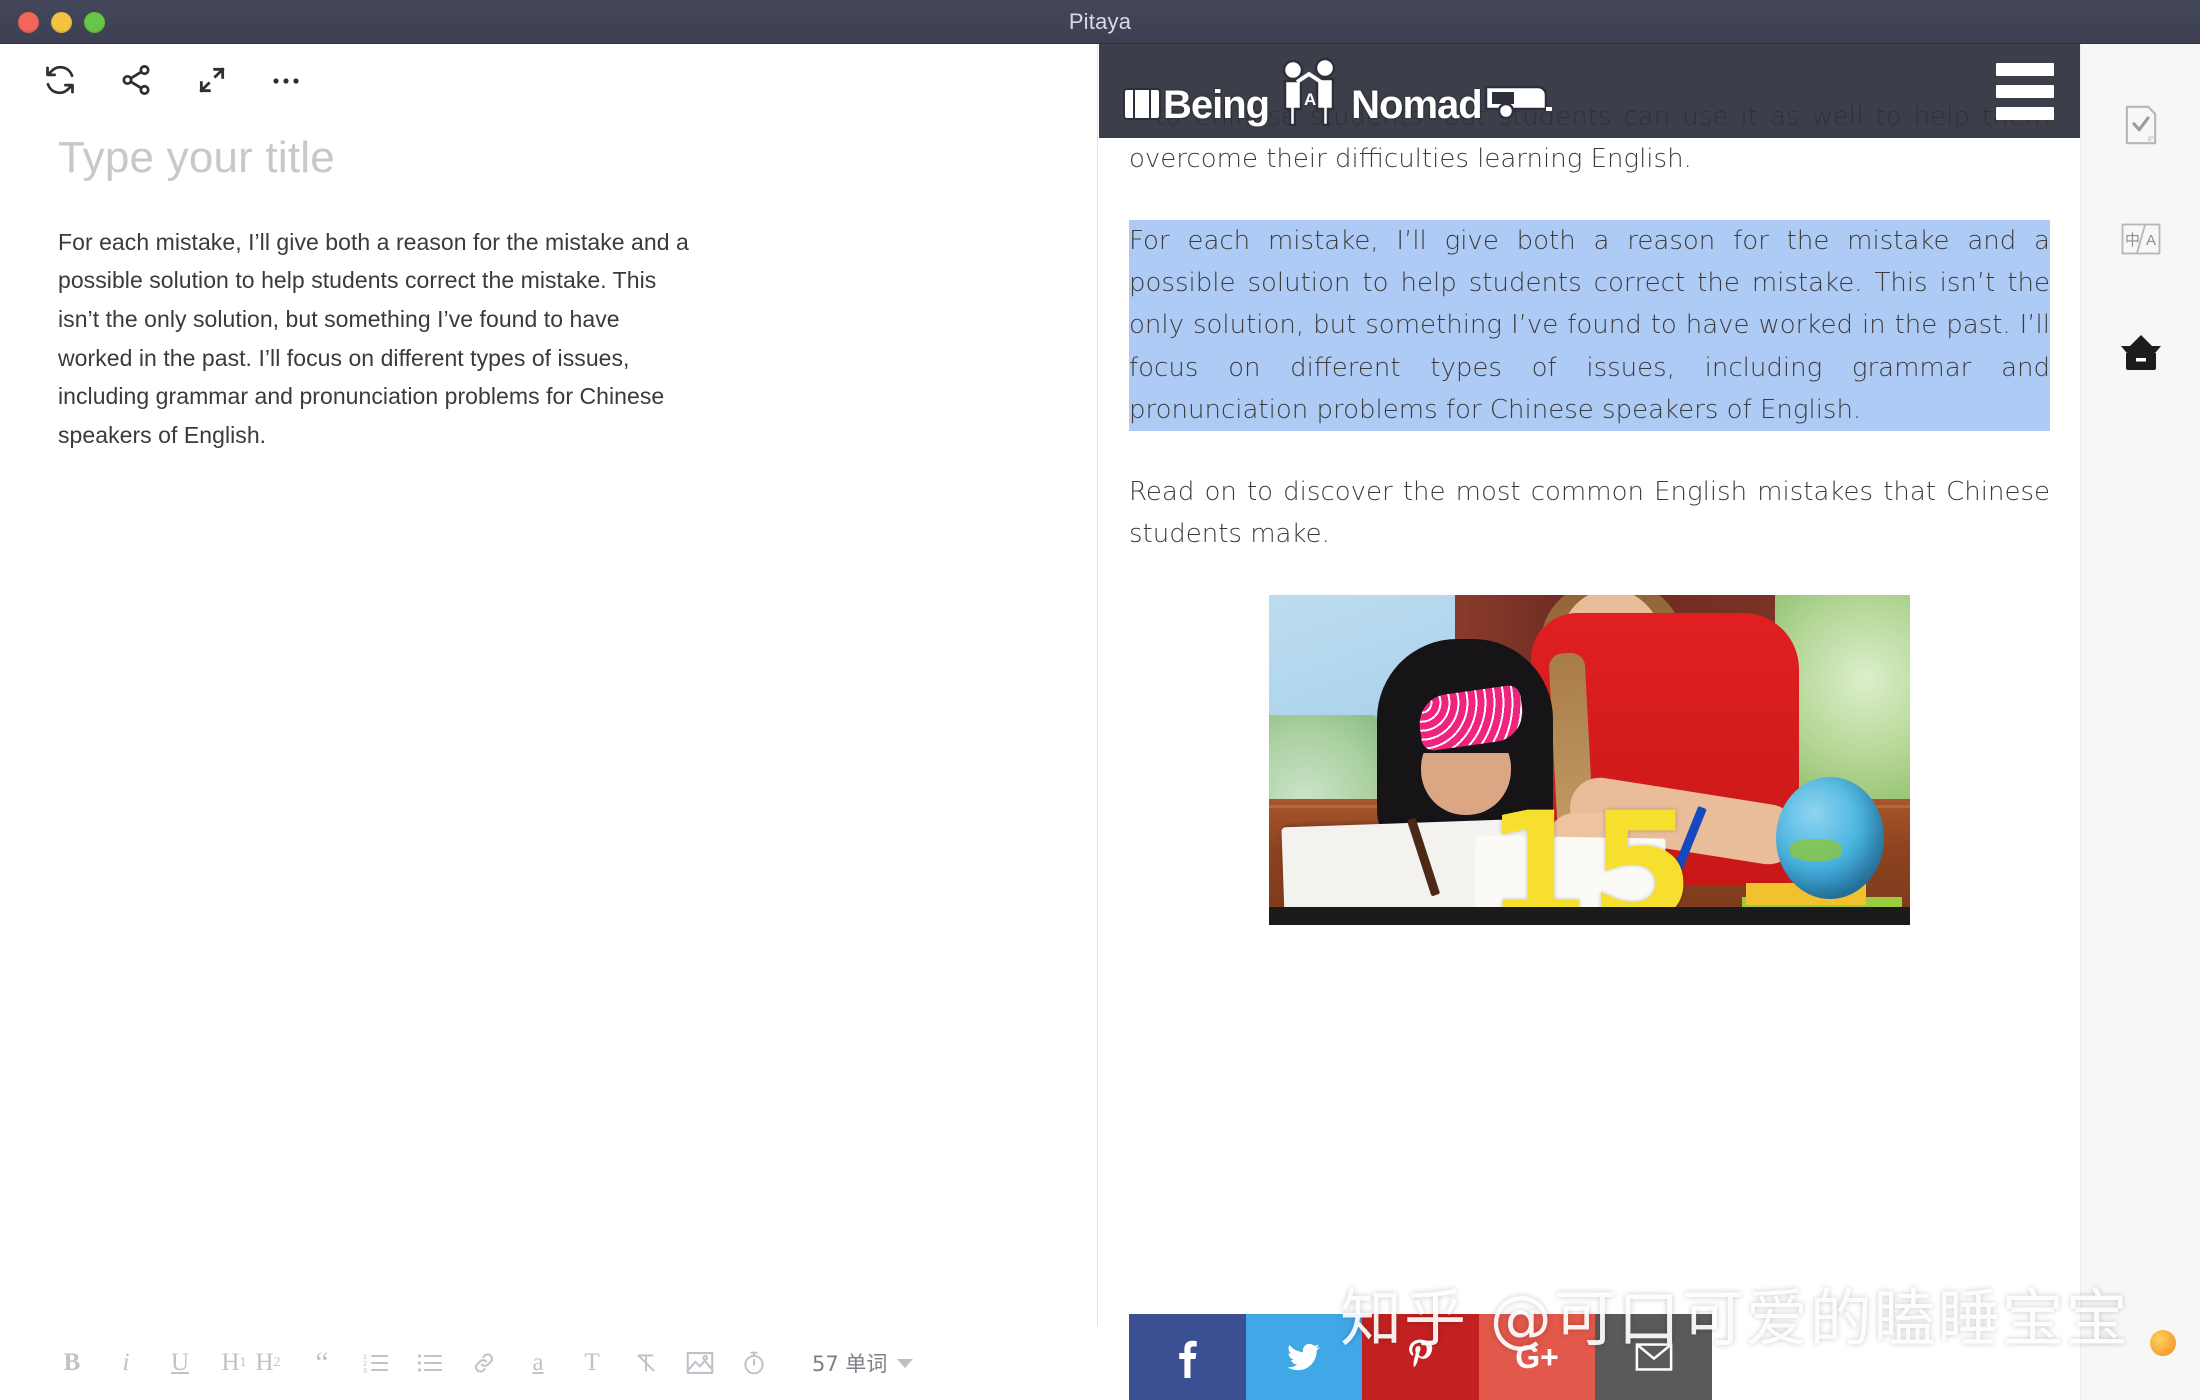 Image resolution: width=2200 pixels, height=1400 pixels. What do you see at coordinates (288, 80) in the screenshot?
I see `more-icon` at bounding box center [288, 80].